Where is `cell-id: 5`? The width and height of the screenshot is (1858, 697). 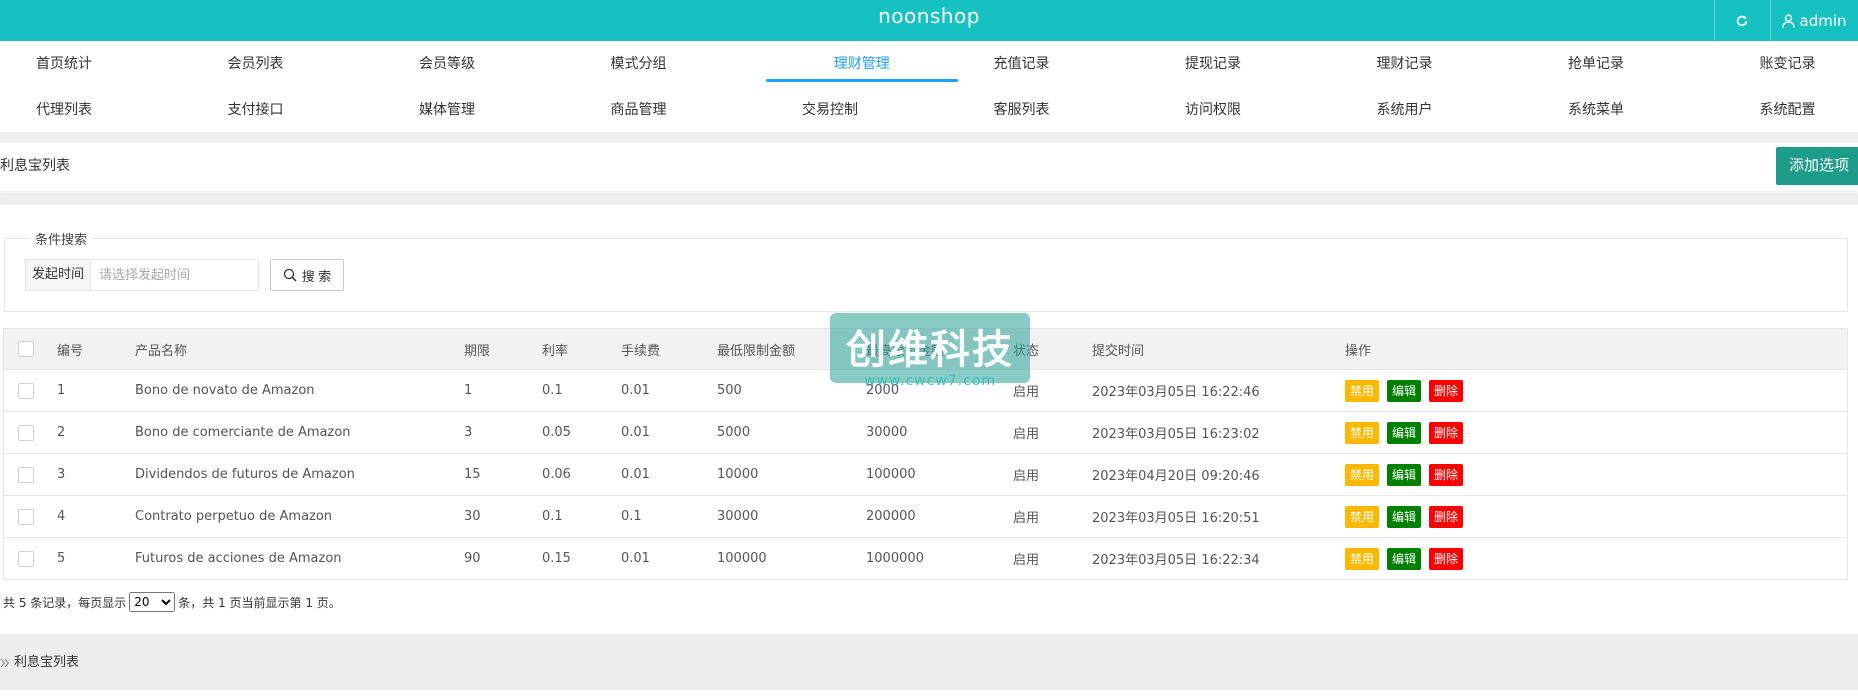
cell-id: 5 is located at coordinates (61, 558).